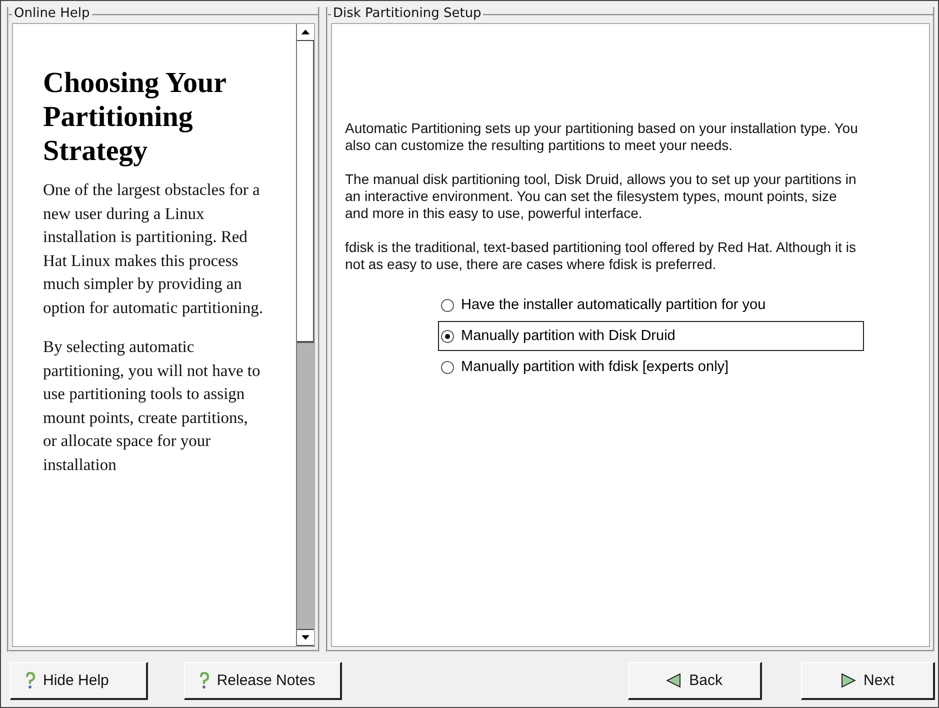 This screenshot has width=939, height=708. Describe the element at coordinates (674, 680) in the screenshot. I see `arrow-left-icon` at that location.